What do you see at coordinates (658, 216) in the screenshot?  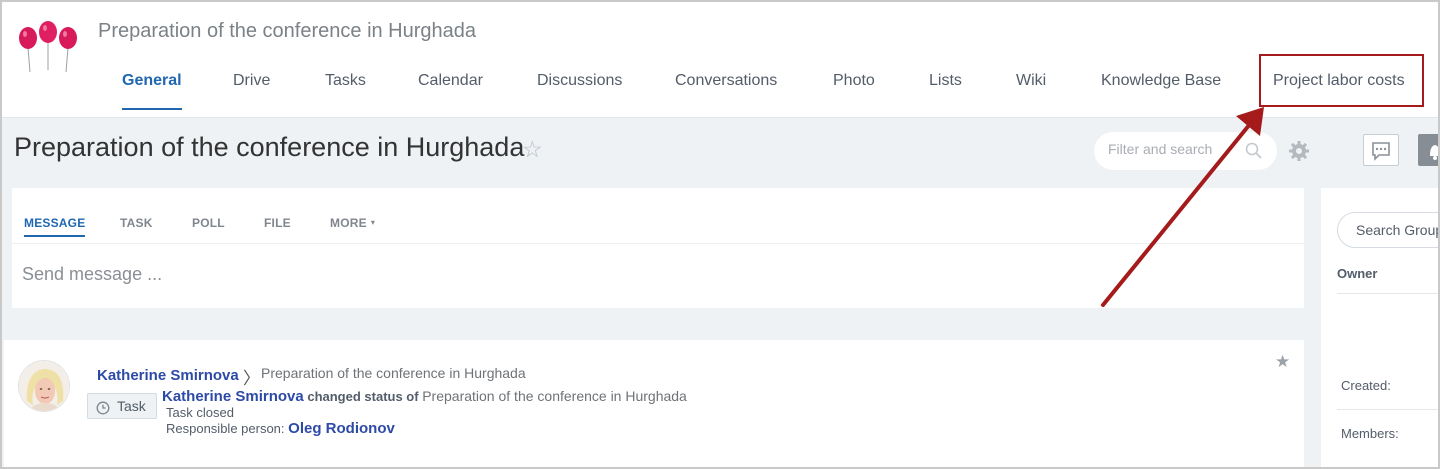 I see `composer-tabs: MESSAGE TASK POLL FILE MORE ▾` at bounding box center [658, 216].